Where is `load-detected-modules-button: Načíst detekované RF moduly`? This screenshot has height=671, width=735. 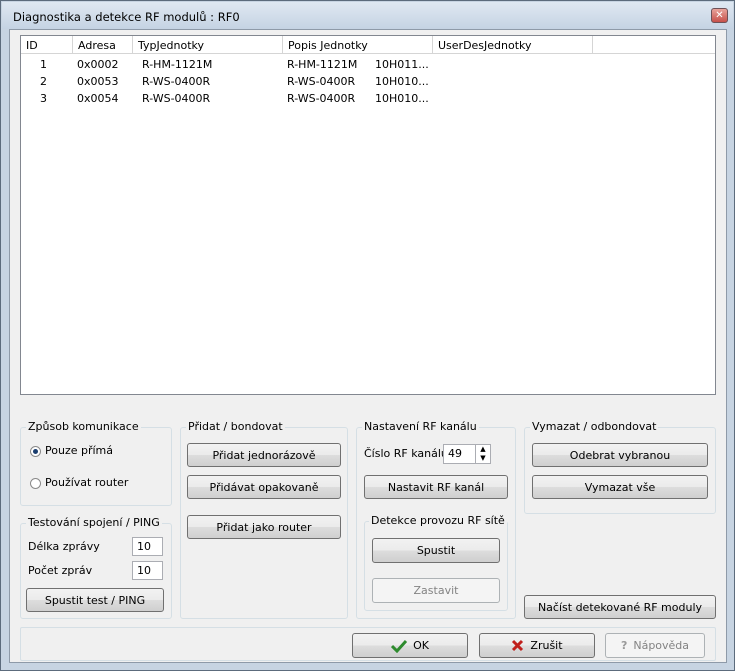 load-detected-modules-button: Načíst detekované RF moduly is located at coordinates (620, 607).